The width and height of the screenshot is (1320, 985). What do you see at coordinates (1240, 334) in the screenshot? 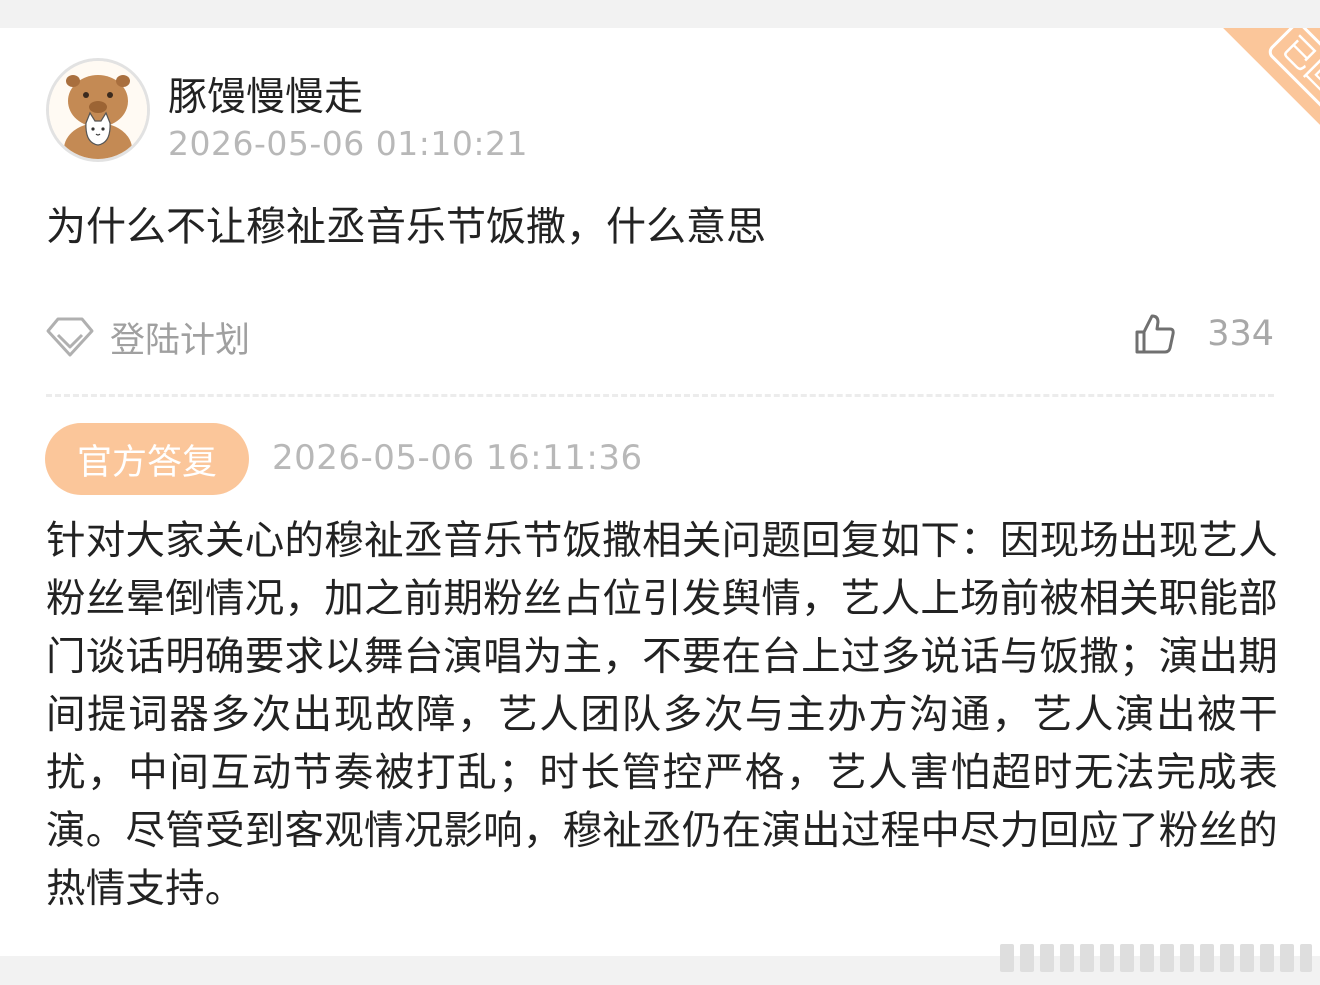
I see `like-count: 334` at bounding box center [1240, 334].